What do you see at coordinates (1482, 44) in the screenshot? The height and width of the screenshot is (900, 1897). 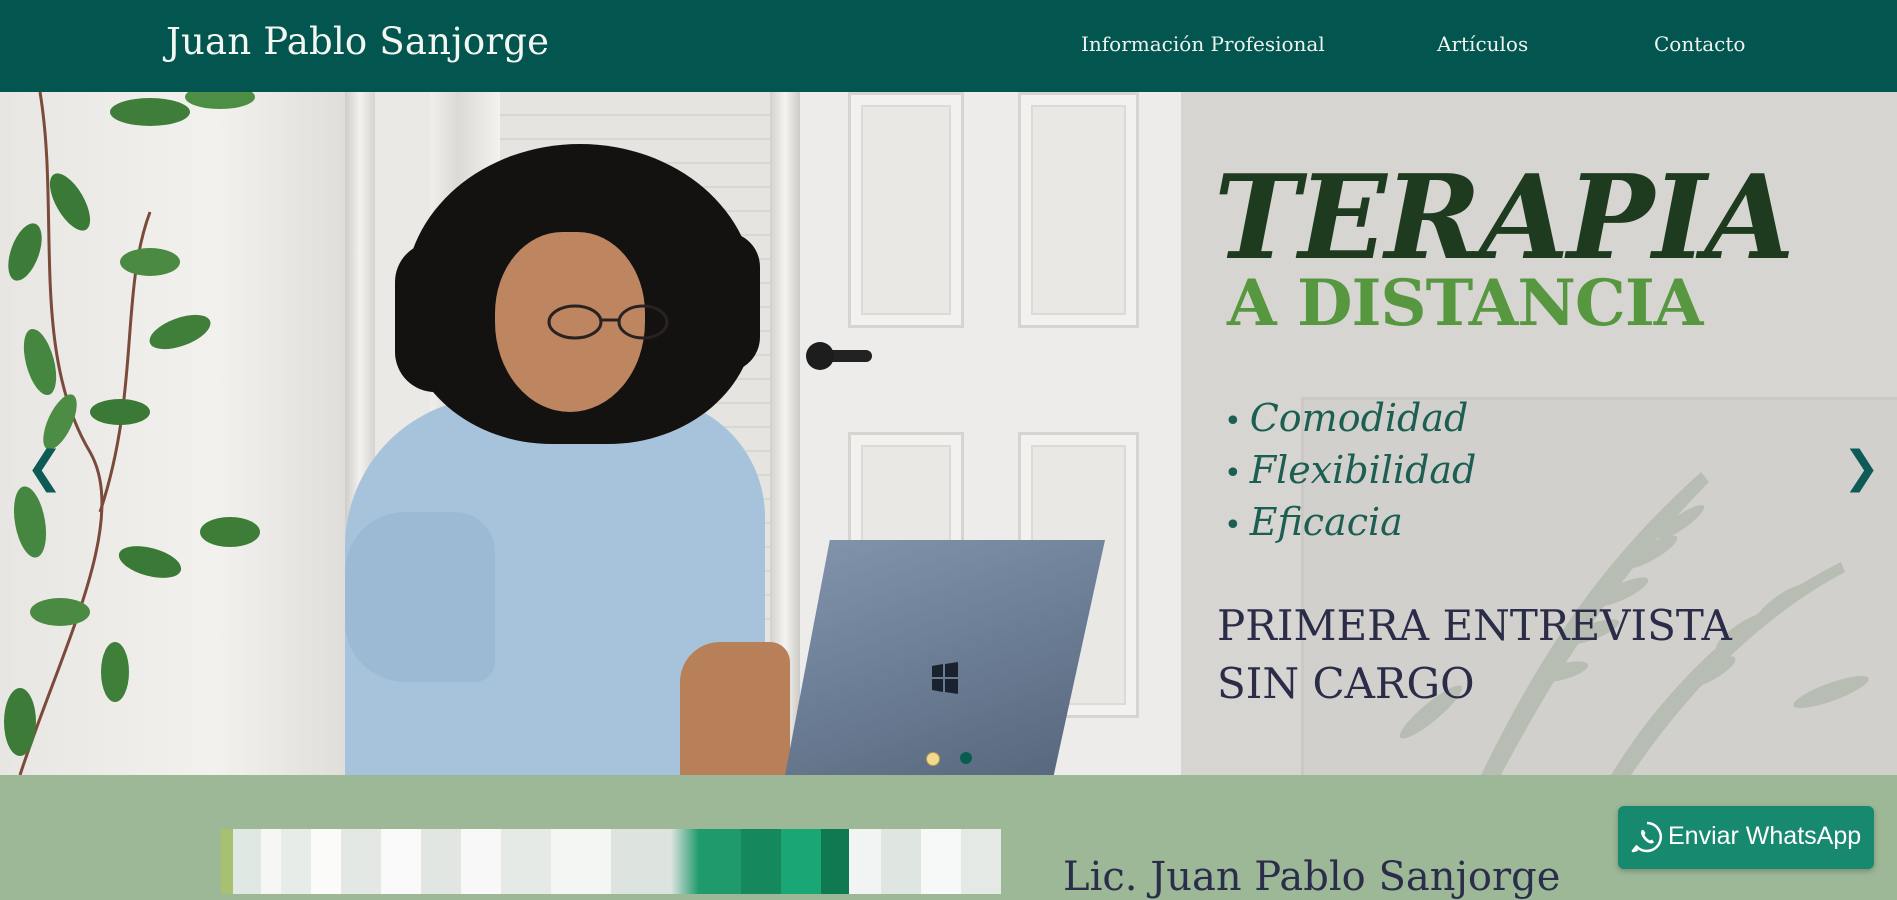 I see `nav-articulos: Artículos` at bounding box center [1482, 44].